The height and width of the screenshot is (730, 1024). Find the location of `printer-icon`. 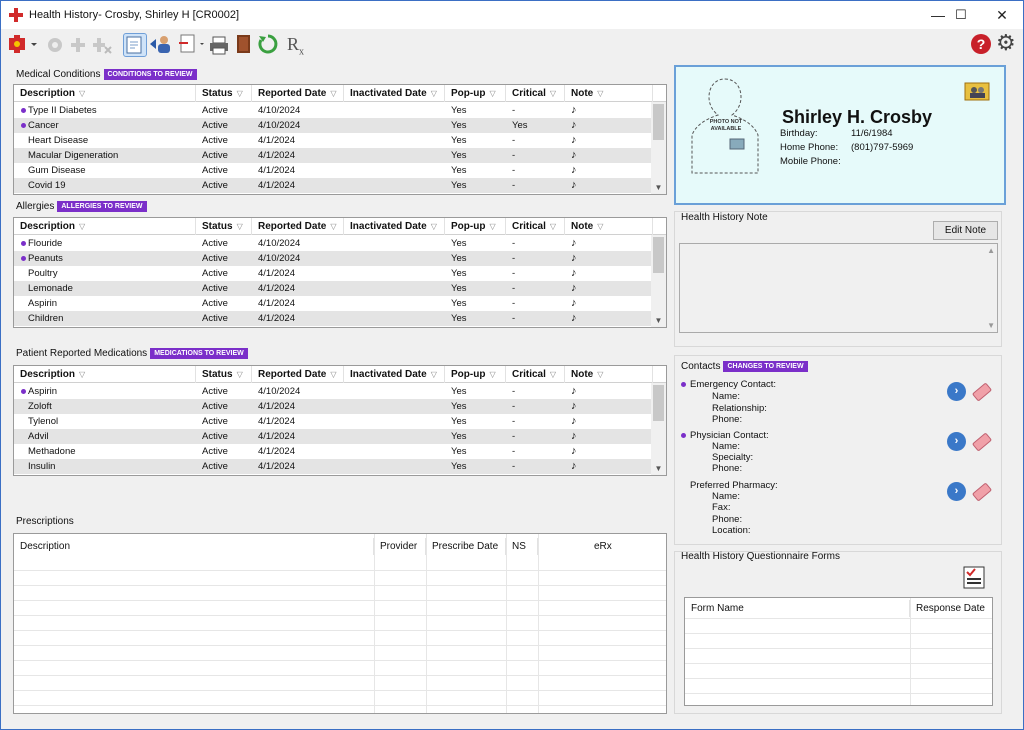

printer-icon is located at coordinates (219, 45).